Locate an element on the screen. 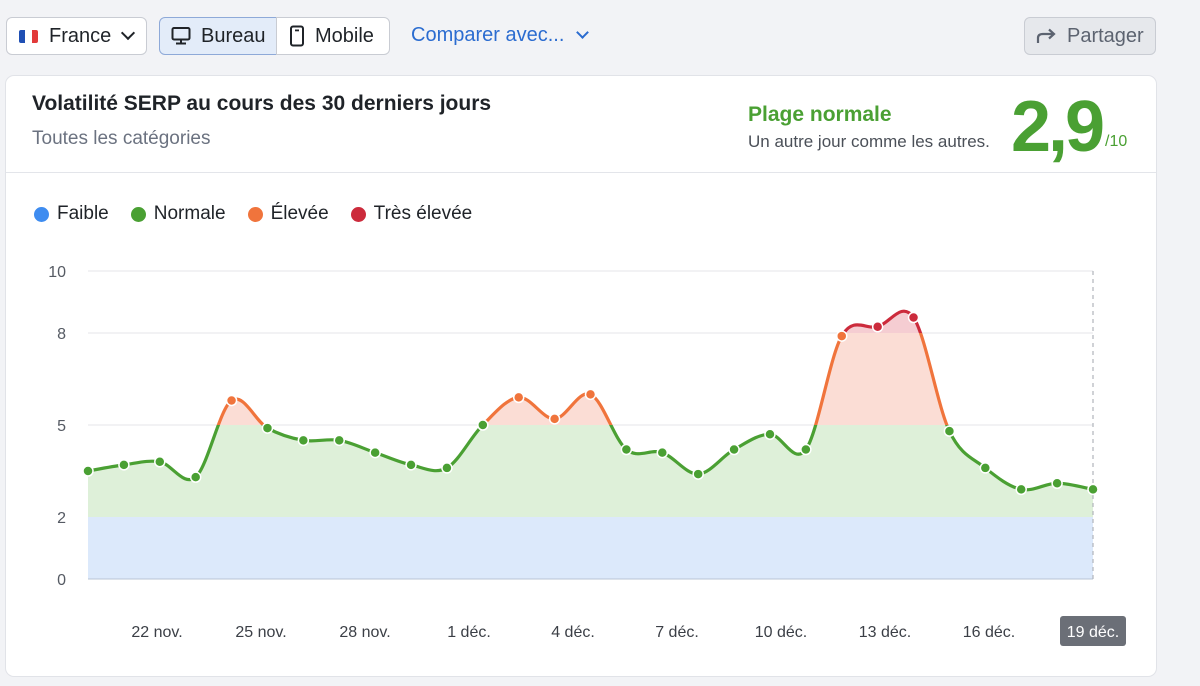 The image size is (1200, 686). y-tick-label: 8 is located at coordinates (61, 334).